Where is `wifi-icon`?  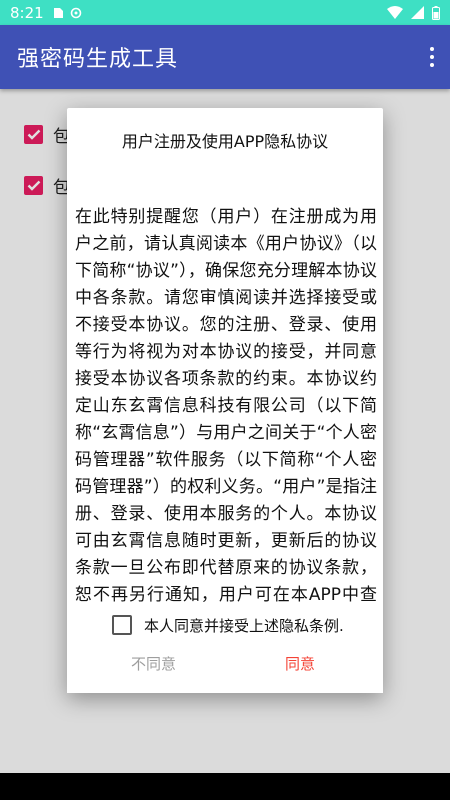
wifi-icon is located at coordinates (395, 12).